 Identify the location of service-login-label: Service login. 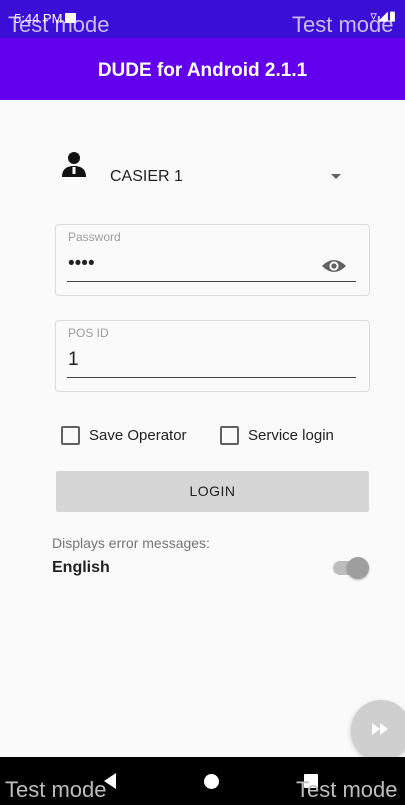
(291, 435).